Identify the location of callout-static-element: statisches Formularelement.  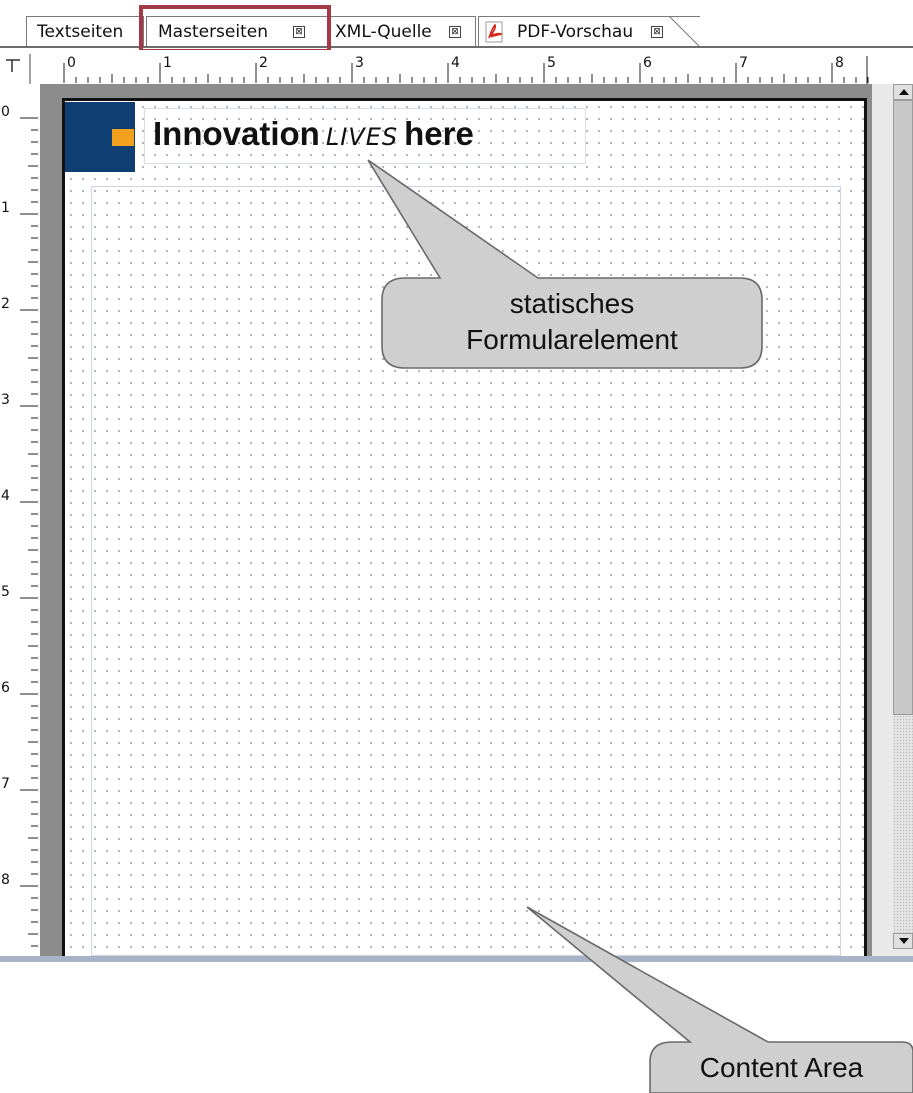
(572, 322).